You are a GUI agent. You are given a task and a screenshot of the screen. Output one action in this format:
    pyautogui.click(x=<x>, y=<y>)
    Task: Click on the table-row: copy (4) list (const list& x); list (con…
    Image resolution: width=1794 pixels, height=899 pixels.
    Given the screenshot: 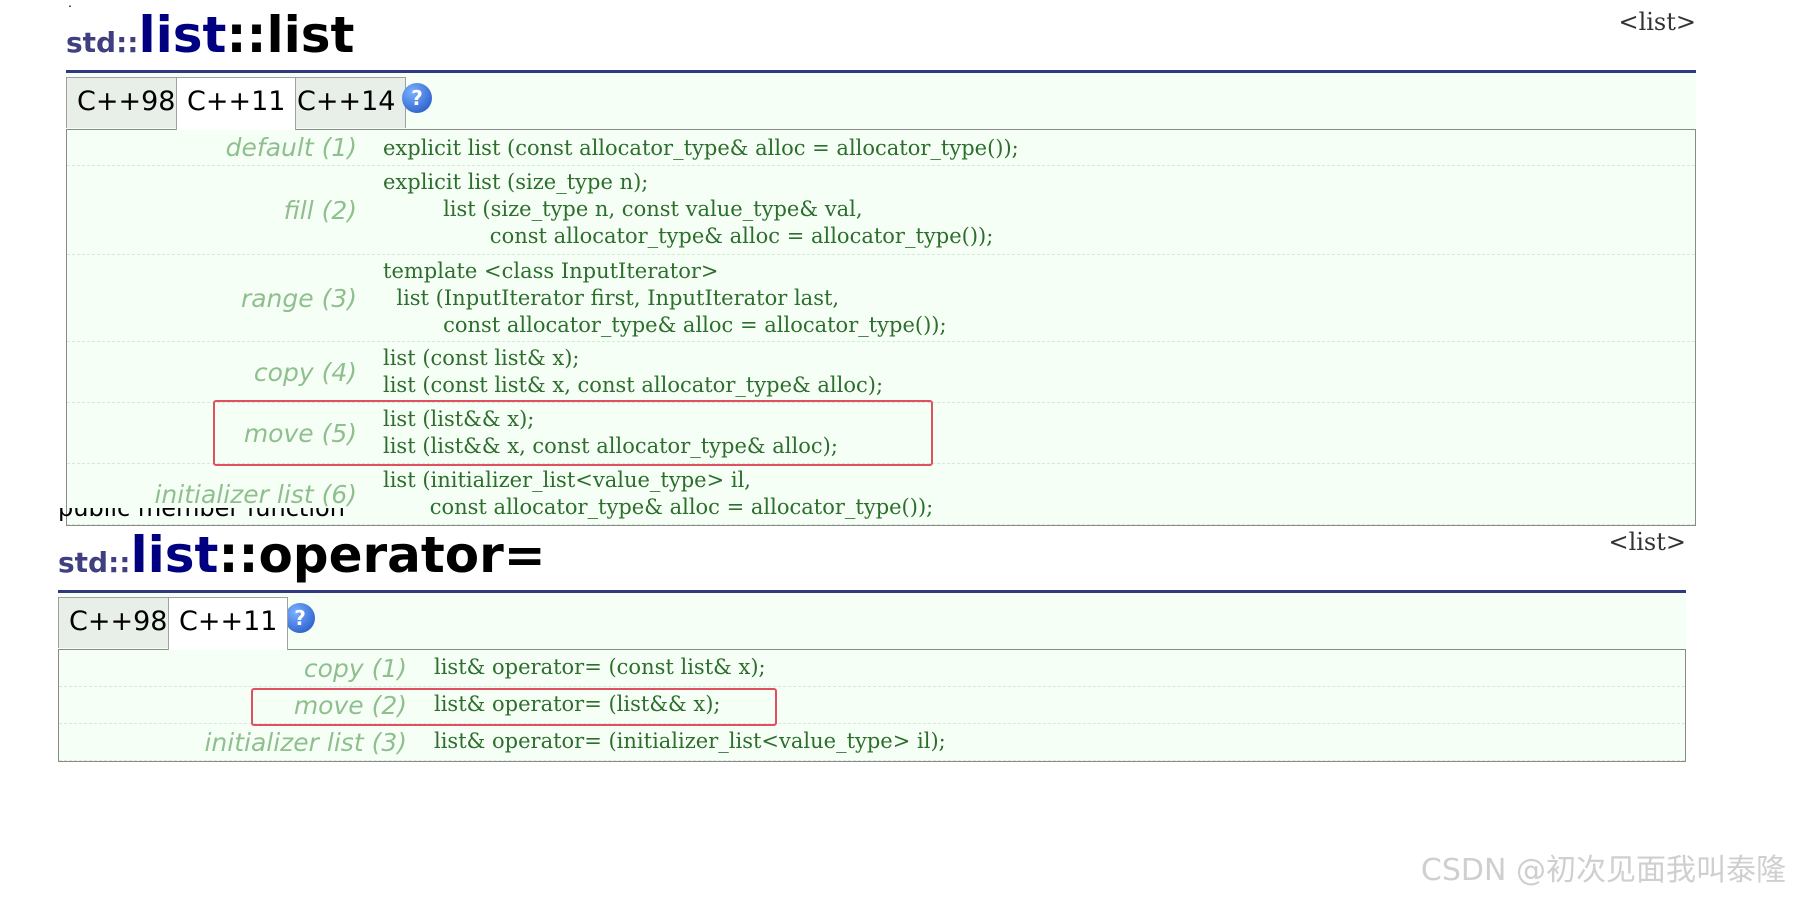 What is the action you would take?
    pyautogui.click(x=881, y=372)
    